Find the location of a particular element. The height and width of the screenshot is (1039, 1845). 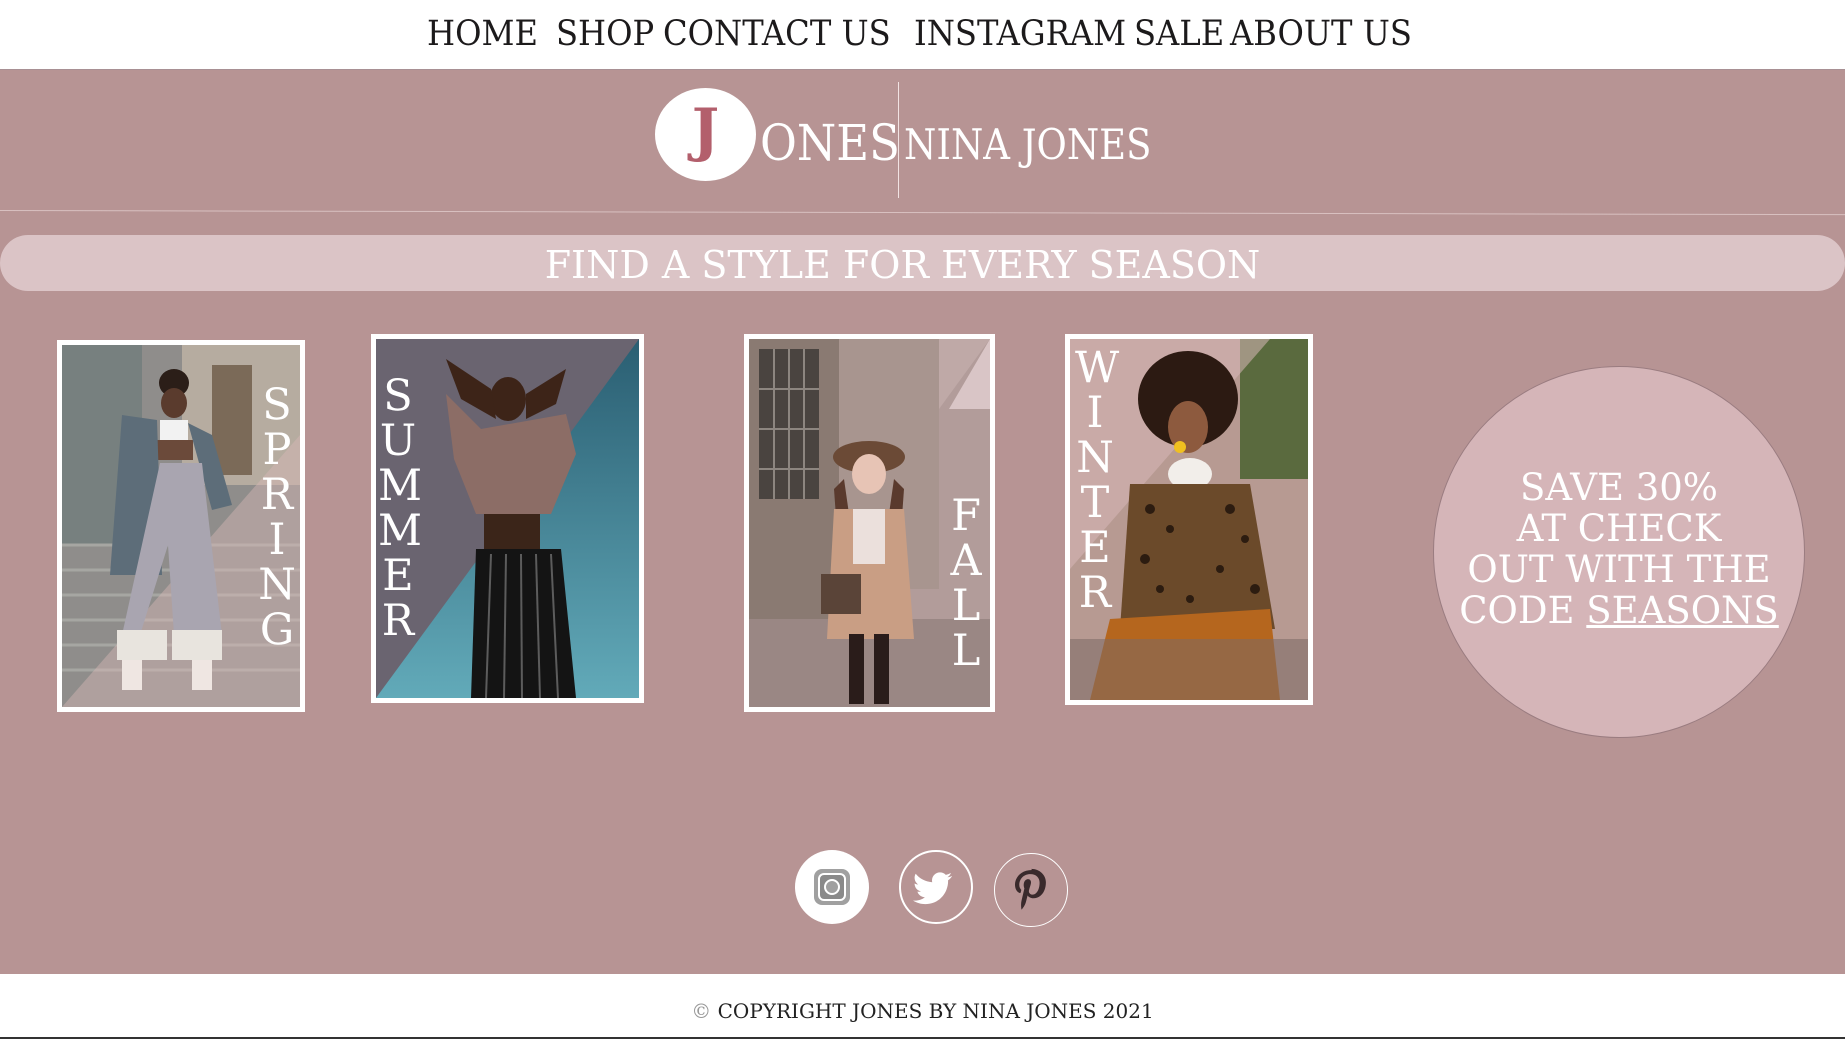

logo-initial: J is located at coordinates (705, 130).